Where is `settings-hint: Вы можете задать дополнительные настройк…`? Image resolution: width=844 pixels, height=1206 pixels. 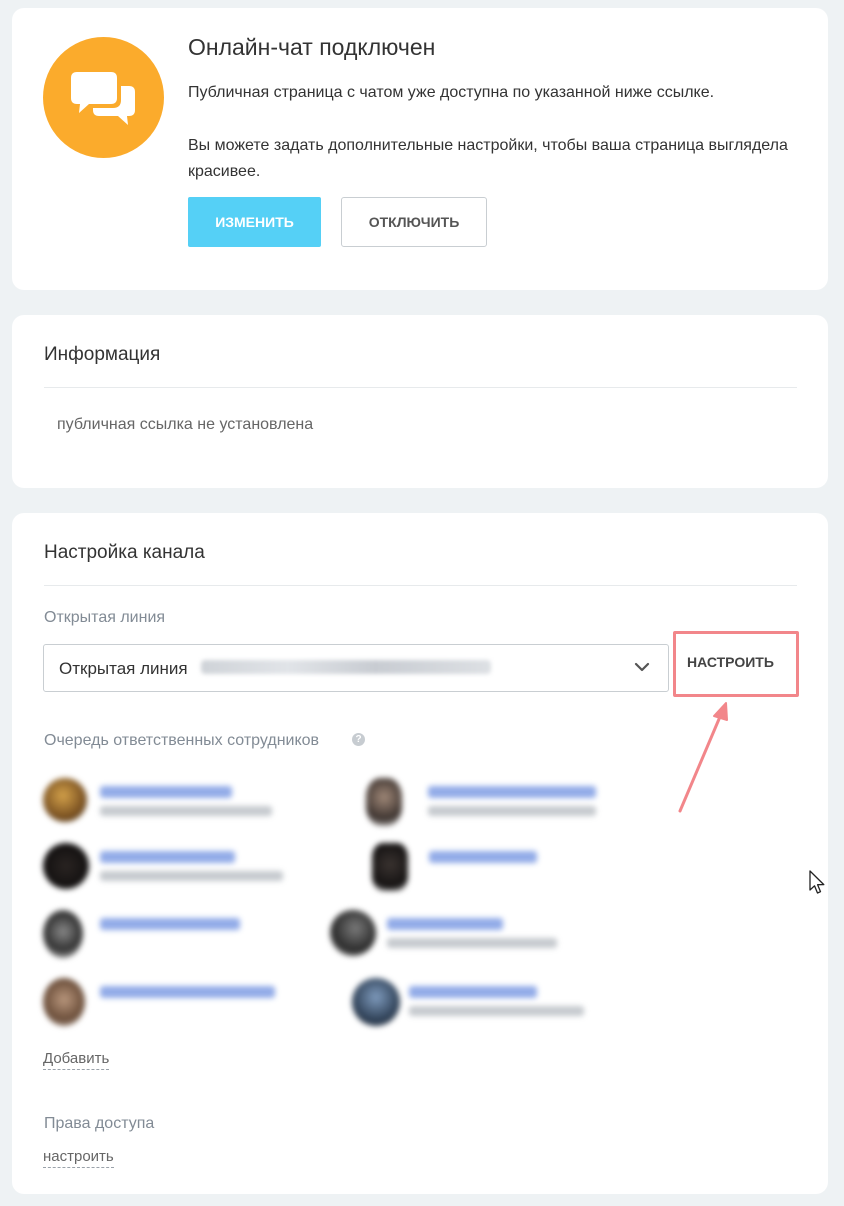 settings-hint: Вы можете задать дополнительные настройк… is located at coordinates (488, 158).